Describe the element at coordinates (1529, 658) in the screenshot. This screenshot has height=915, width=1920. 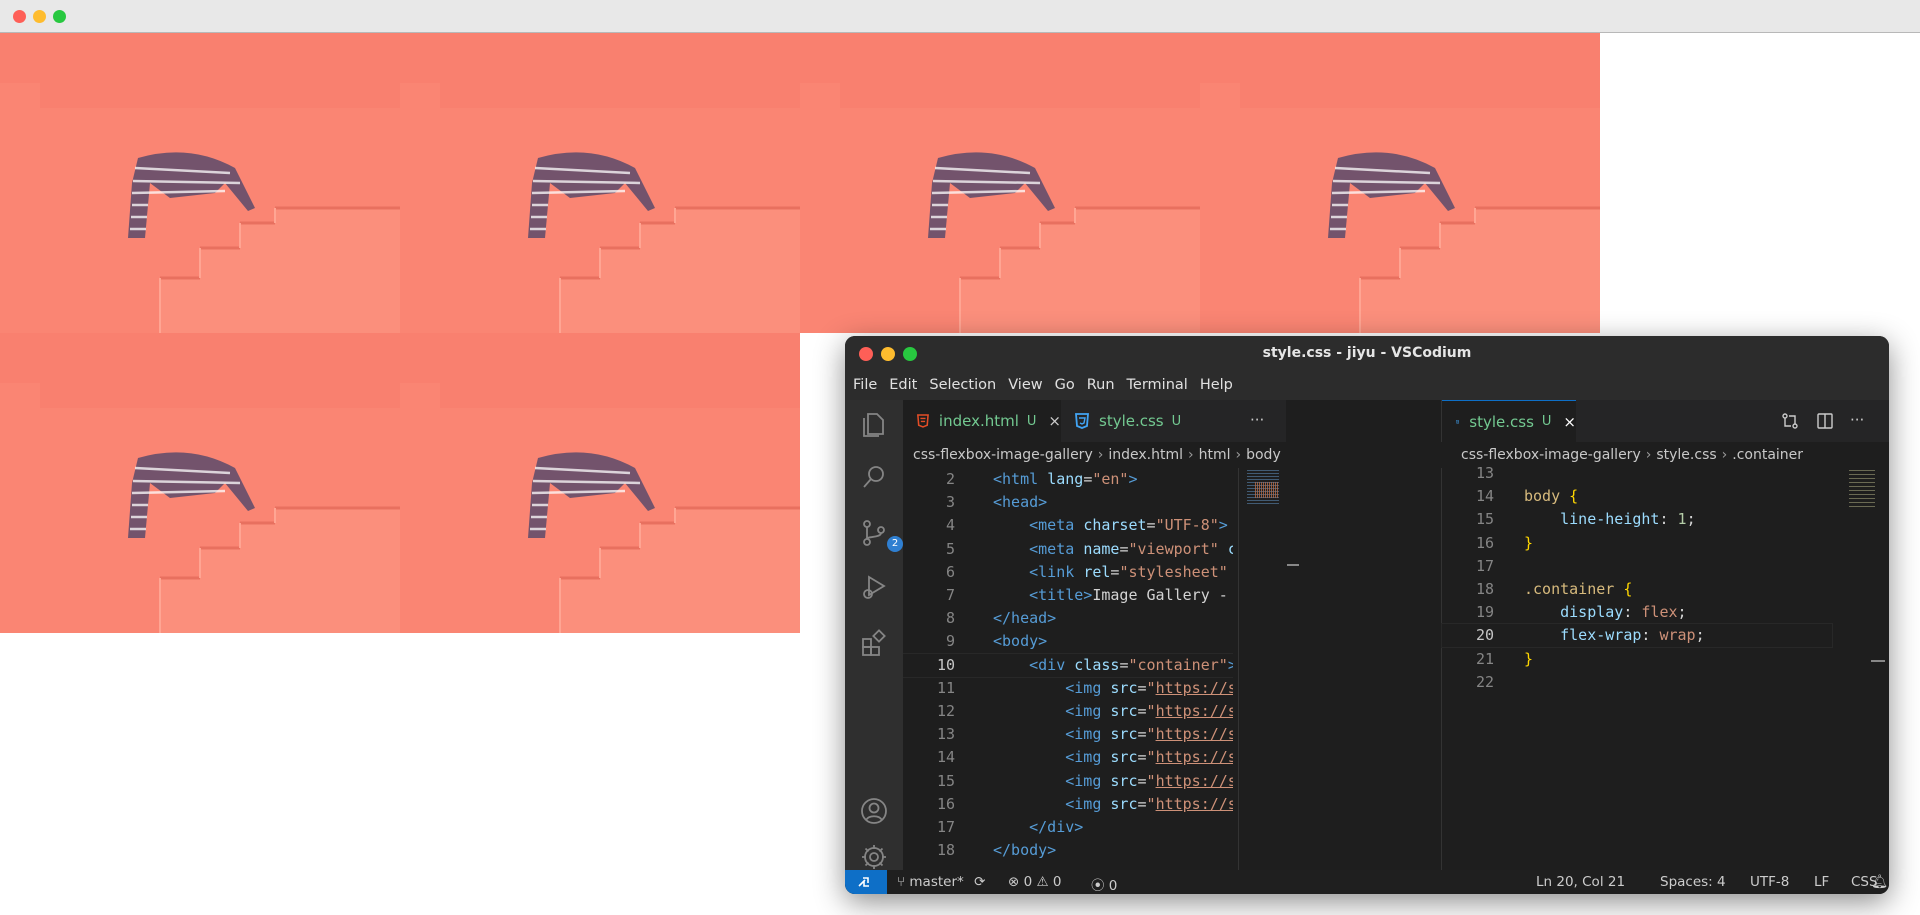
I see `code-text: }` at that location.